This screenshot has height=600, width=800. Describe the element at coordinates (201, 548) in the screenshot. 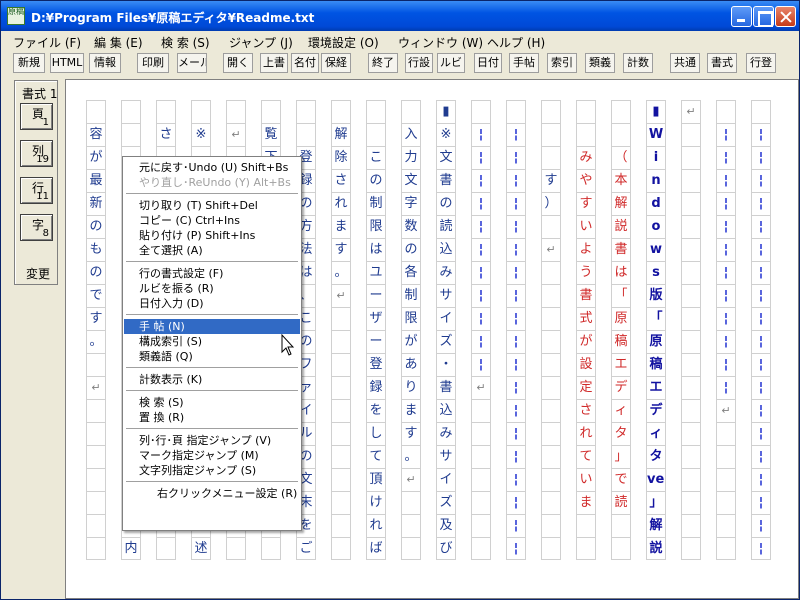

I see `char-cell: 述` at that location.